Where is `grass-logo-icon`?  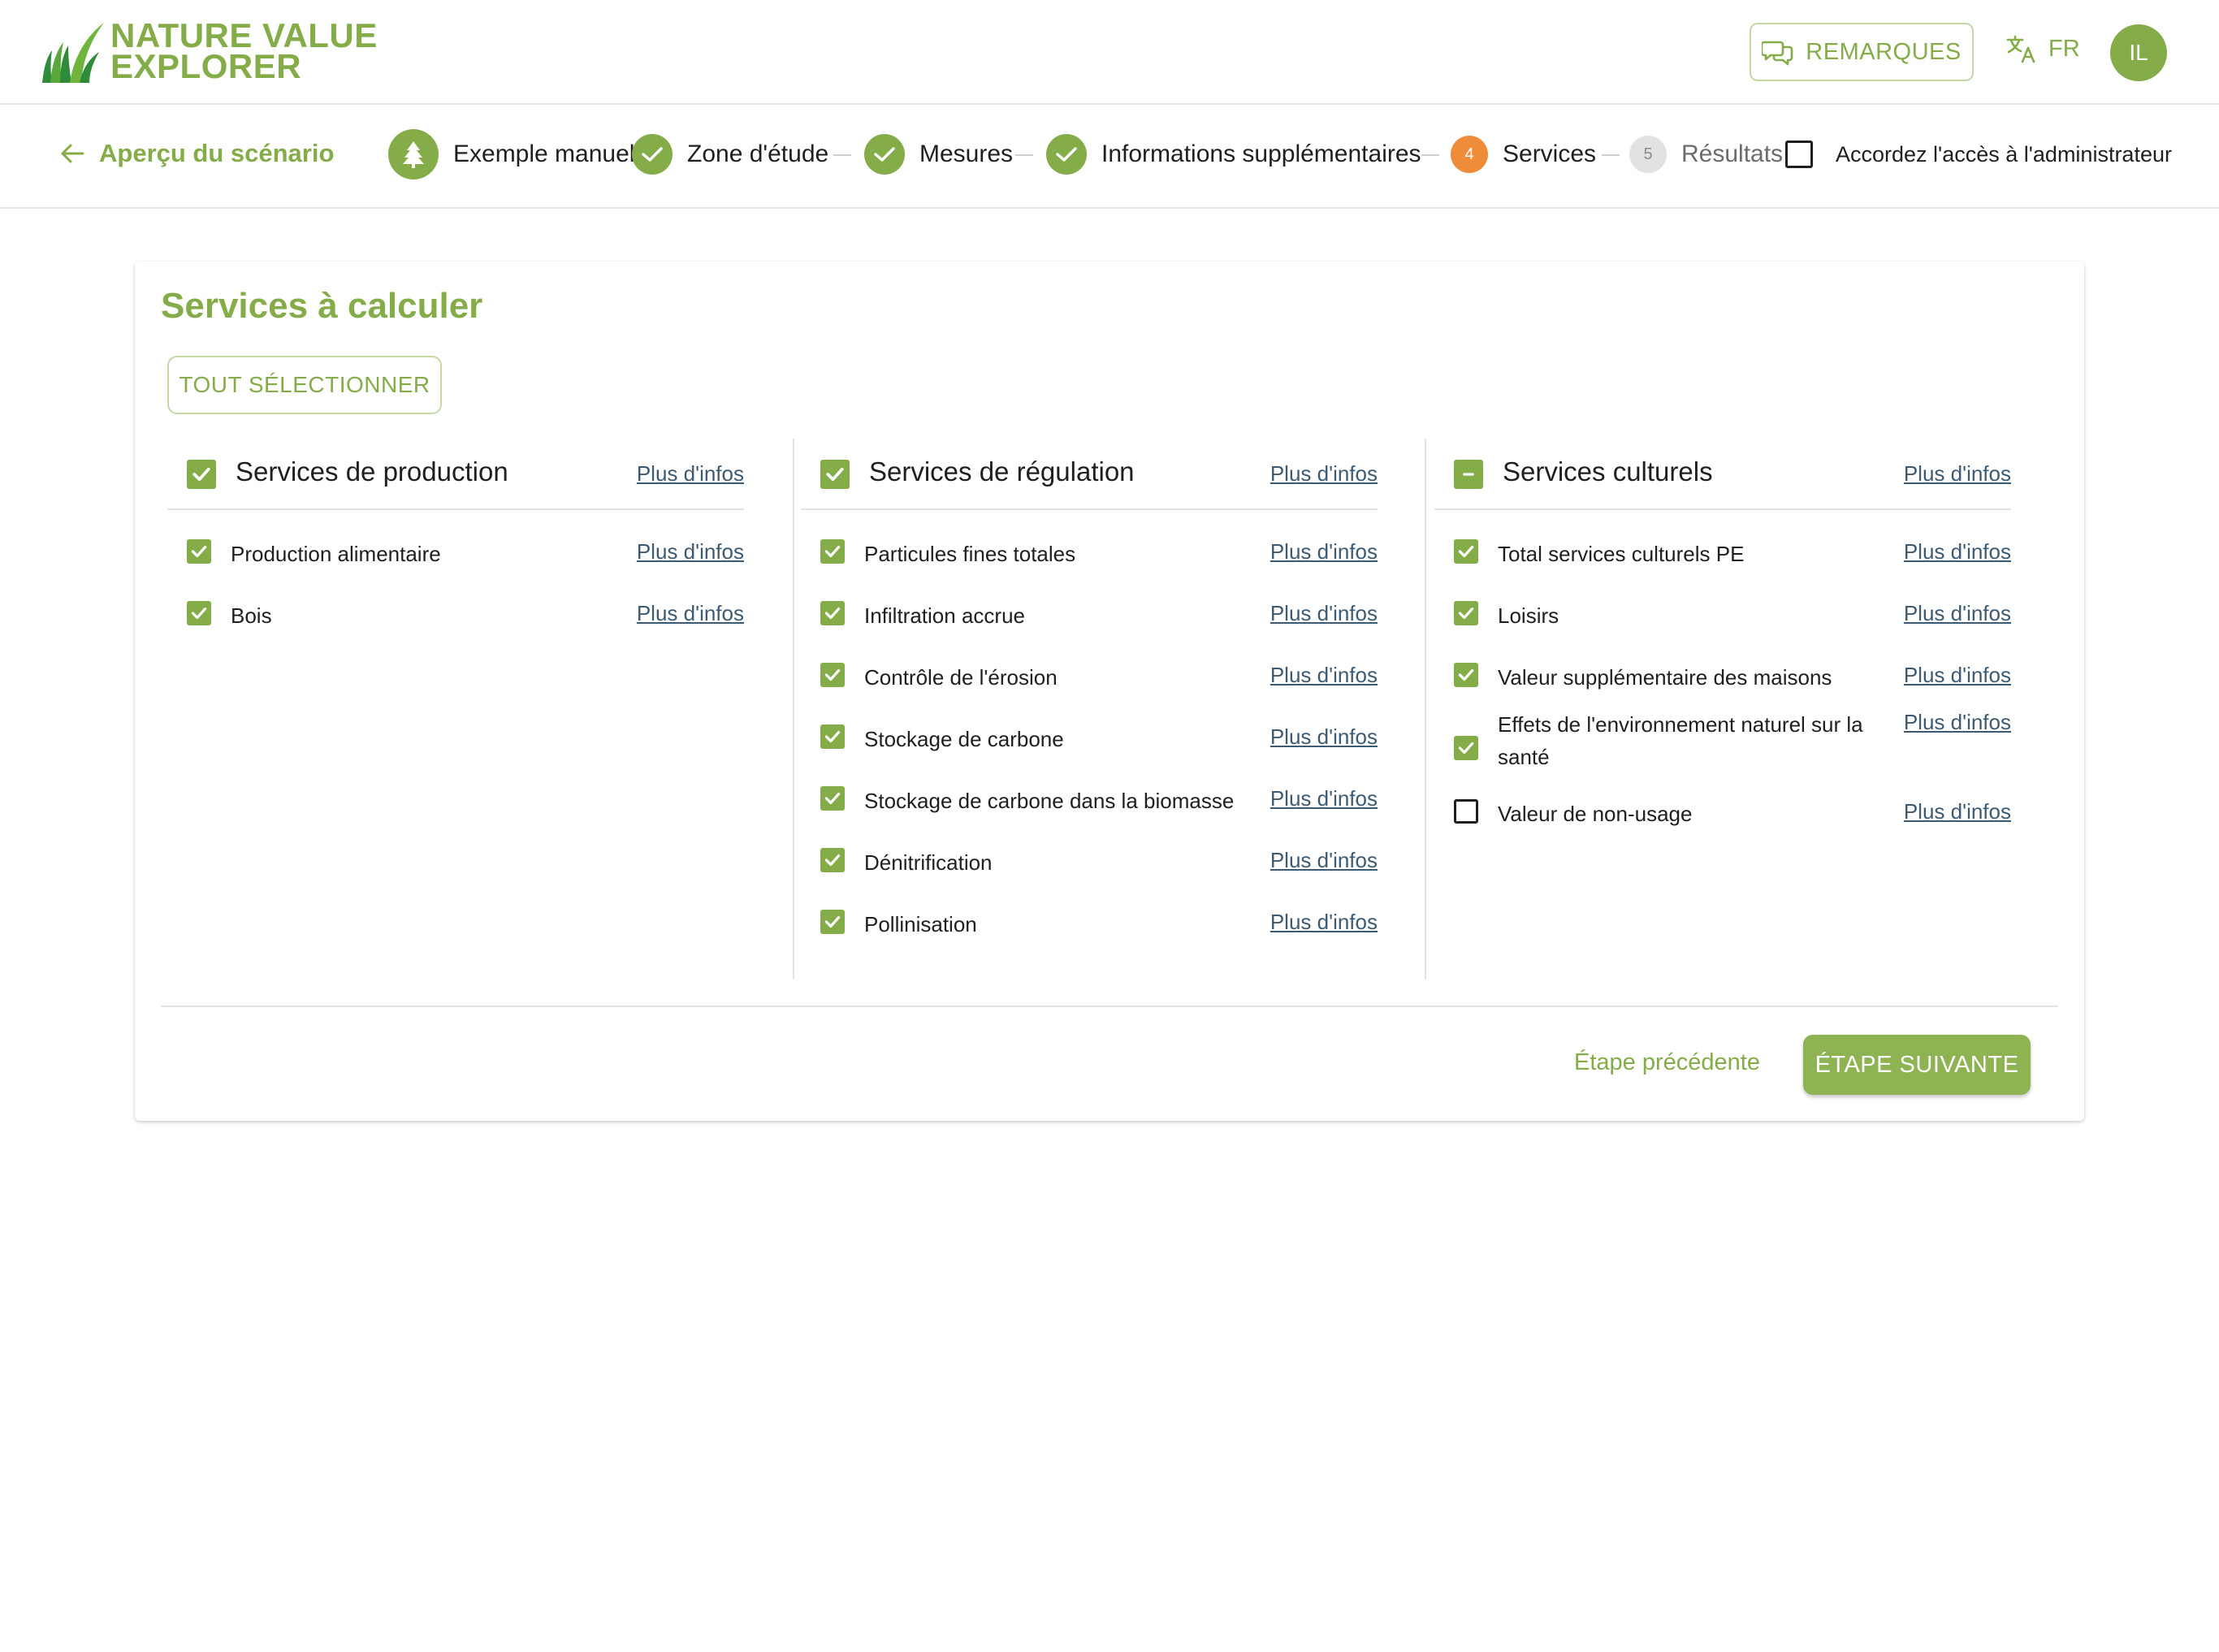
grass-logo-icon is located at coordinates (73, 53).